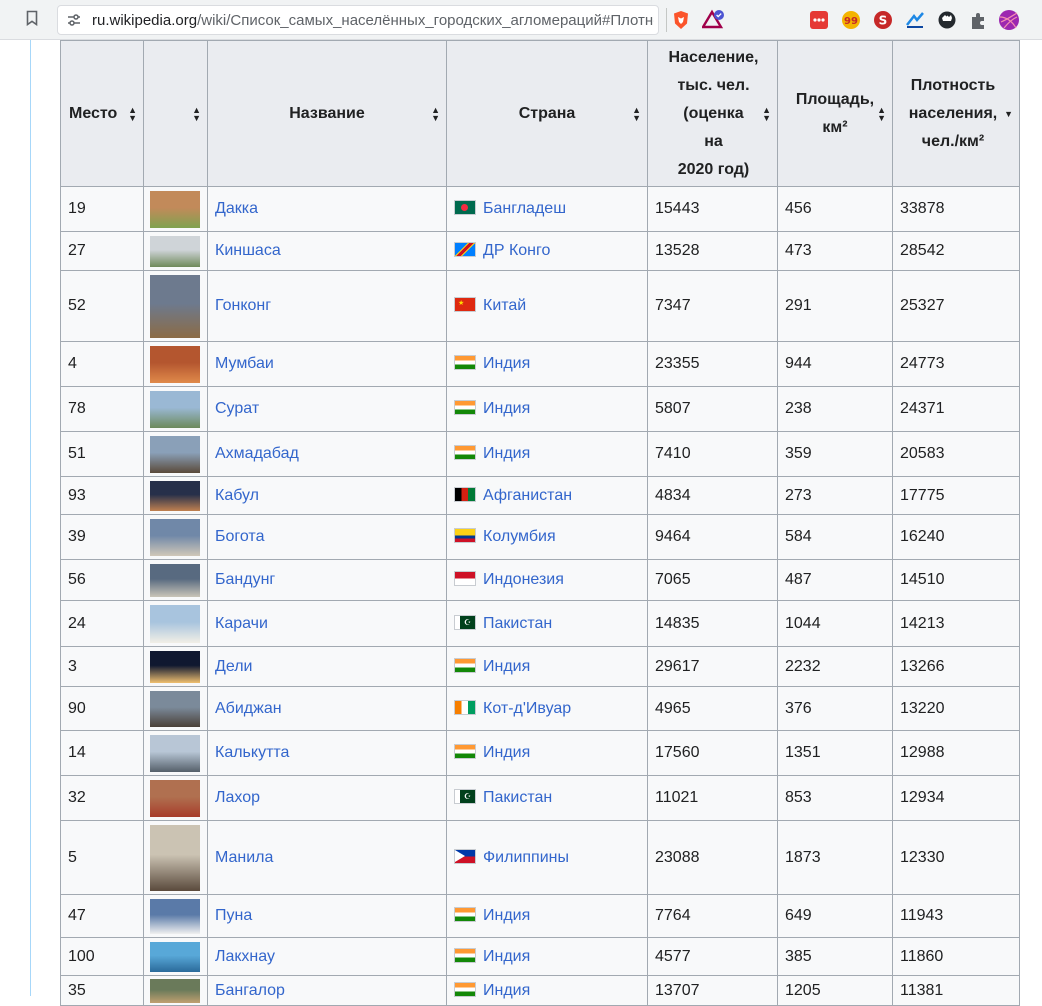 This screenshot has width=1042, height=1006. Describe the element at coordinates (527, 708) in the screenshot. I see `country-link: Кот-д'Ивуар` at that location.